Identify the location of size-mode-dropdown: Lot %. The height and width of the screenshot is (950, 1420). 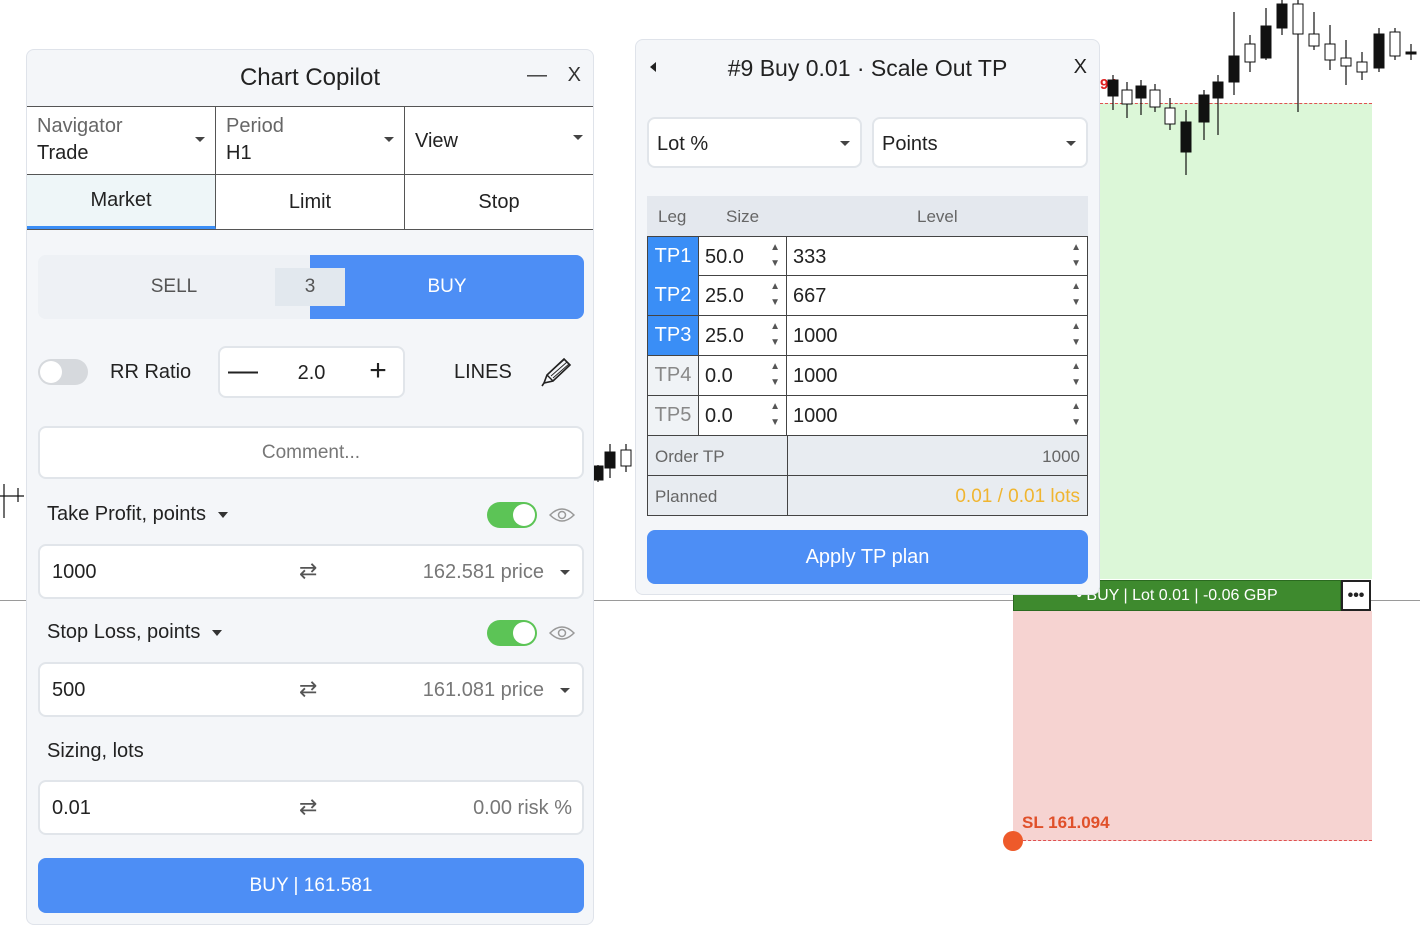
(754, 142).